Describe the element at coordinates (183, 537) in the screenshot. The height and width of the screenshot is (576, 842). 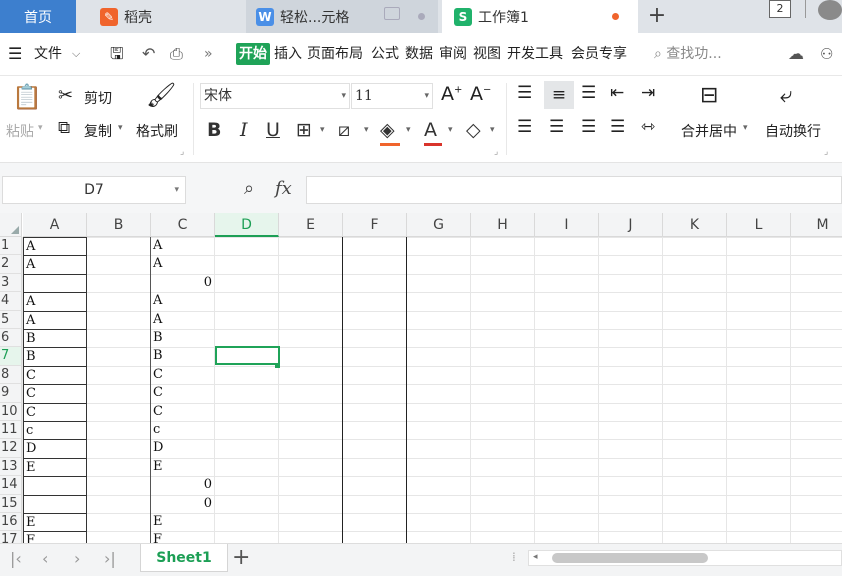
I see `cell-c: F` at that location.